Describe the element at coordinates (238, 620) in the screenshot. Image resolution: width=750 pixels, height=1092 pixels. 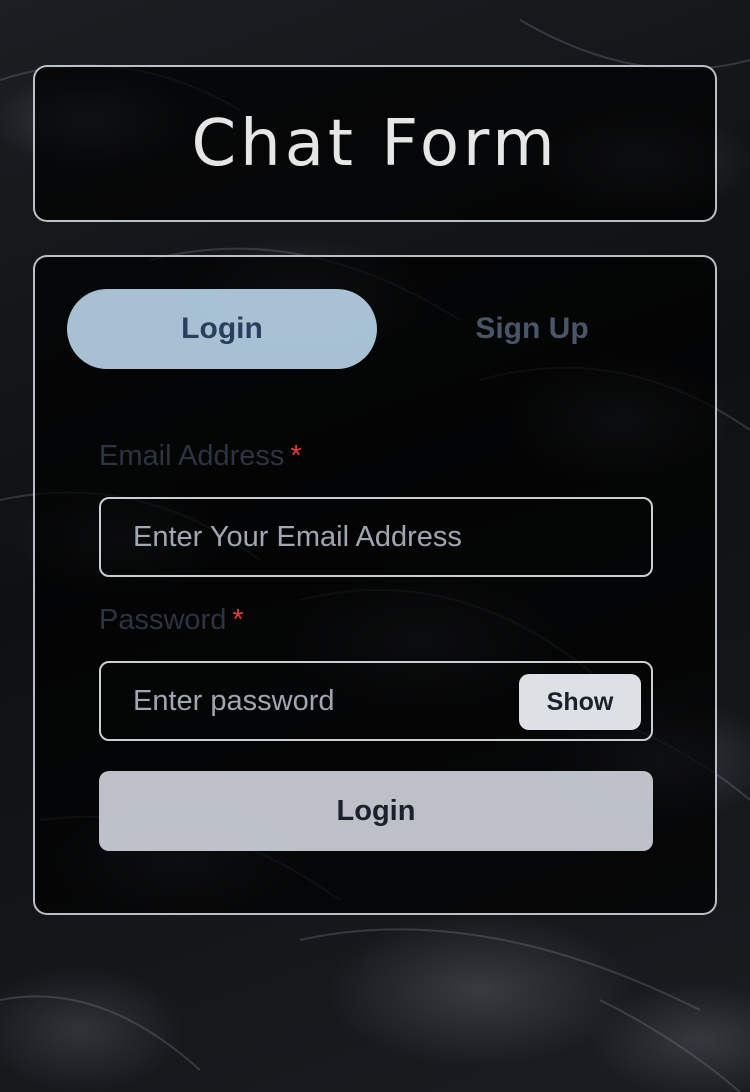
I see `password-required-marker: *` at that location.